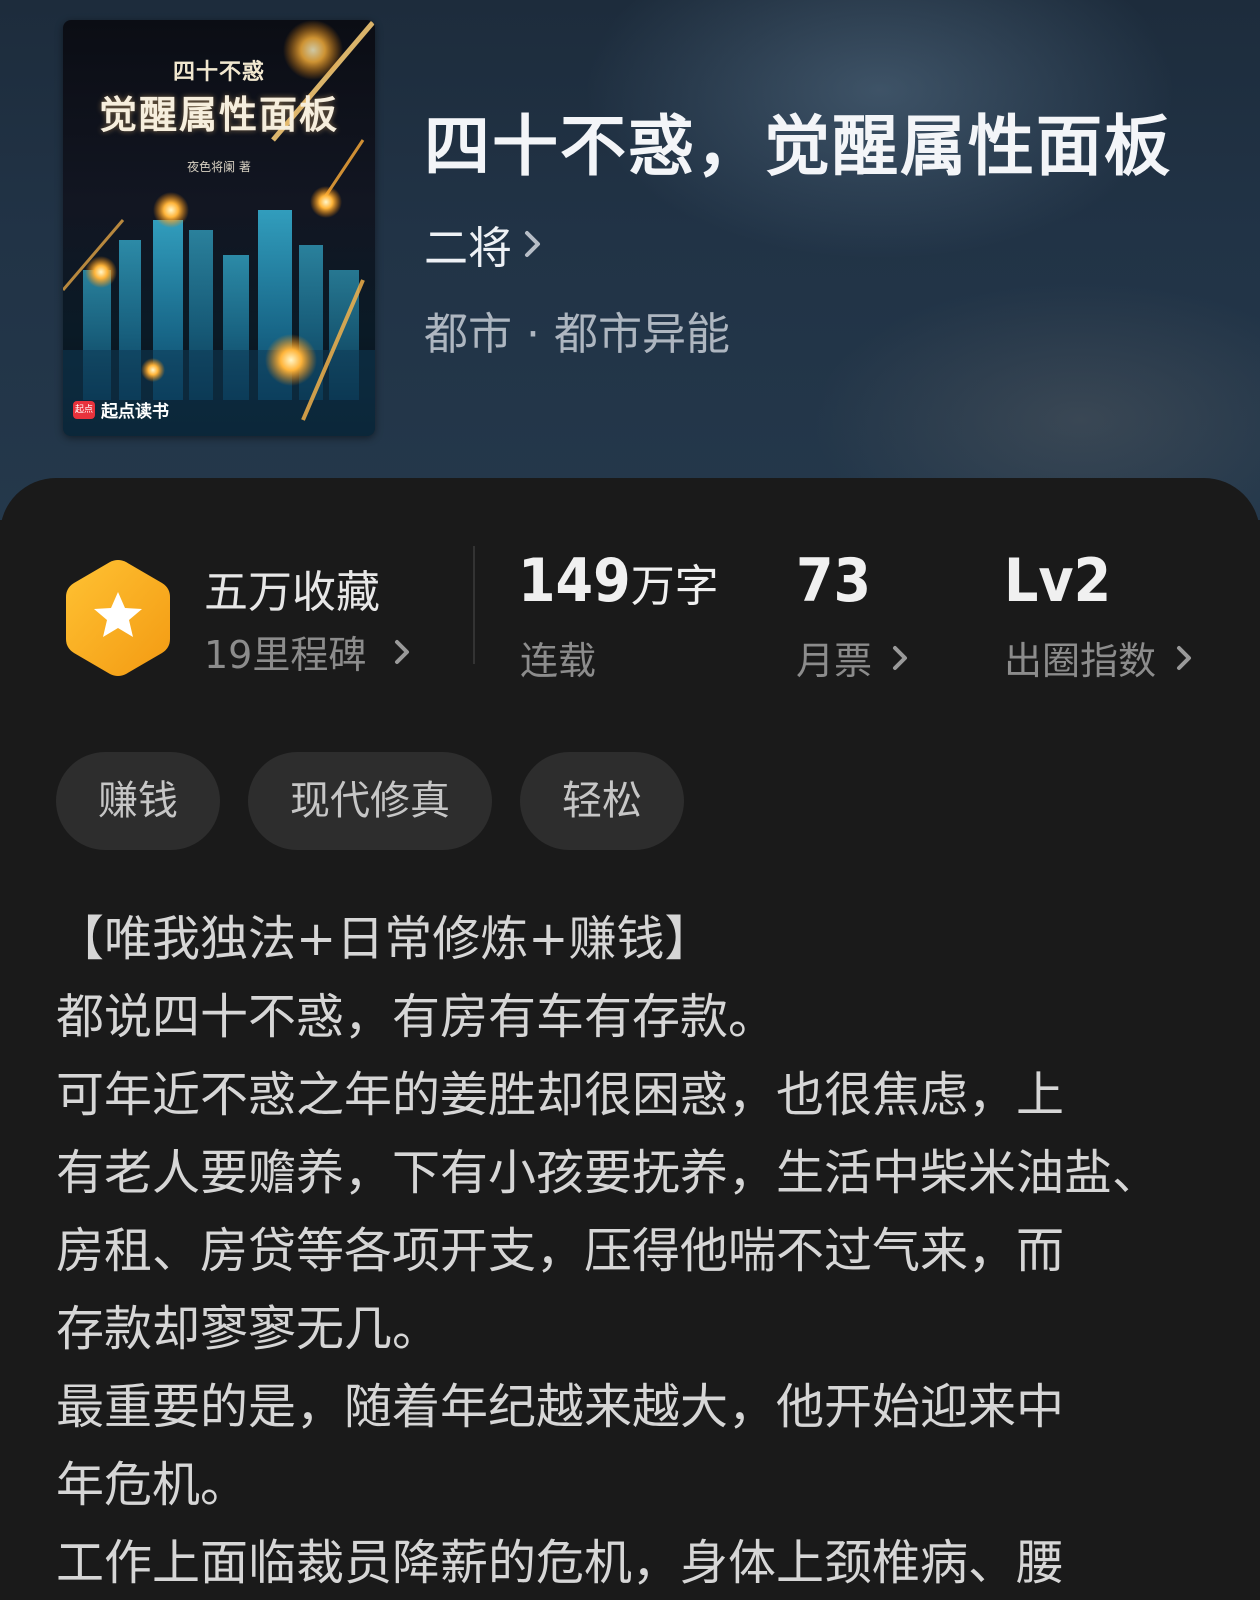 This screenshot has width=1260, height=1600. What do you see at coordinates (135, 412) in the screenshot?
I see `cover-brand-name: 起点读书` at bounding box center [135, 412].